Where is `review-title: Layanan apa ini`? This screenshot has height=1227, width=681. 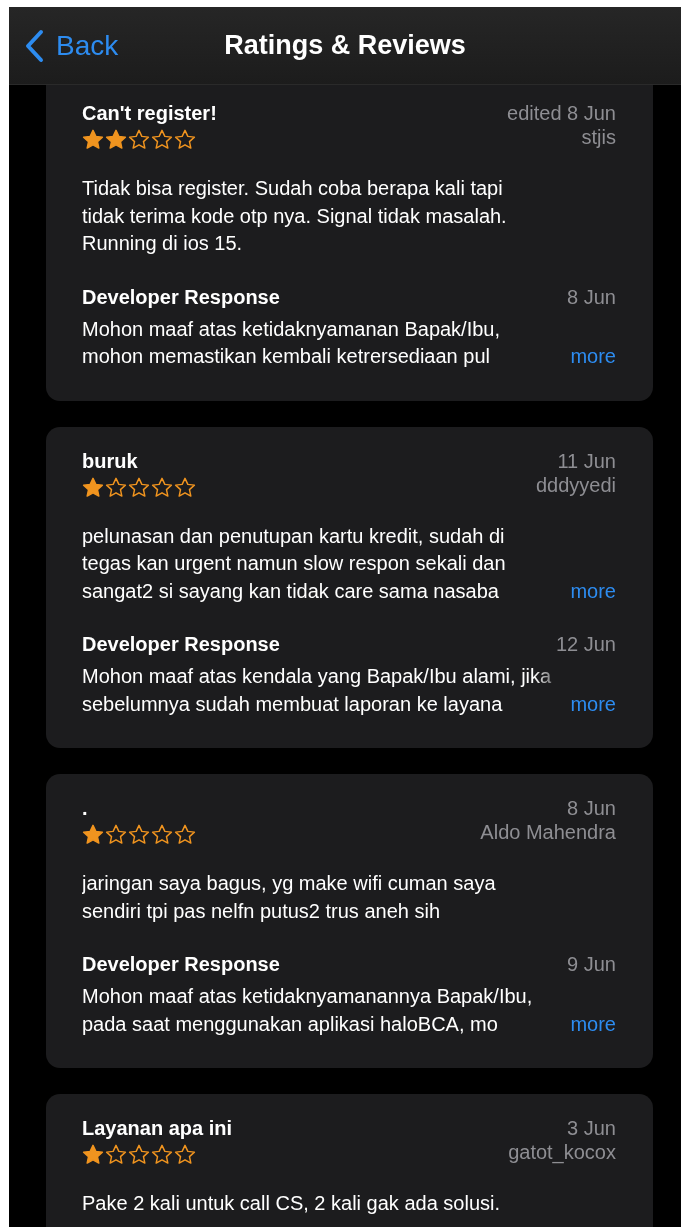
review-title: Layanan apa ini is located at coordinates (157, 1128).